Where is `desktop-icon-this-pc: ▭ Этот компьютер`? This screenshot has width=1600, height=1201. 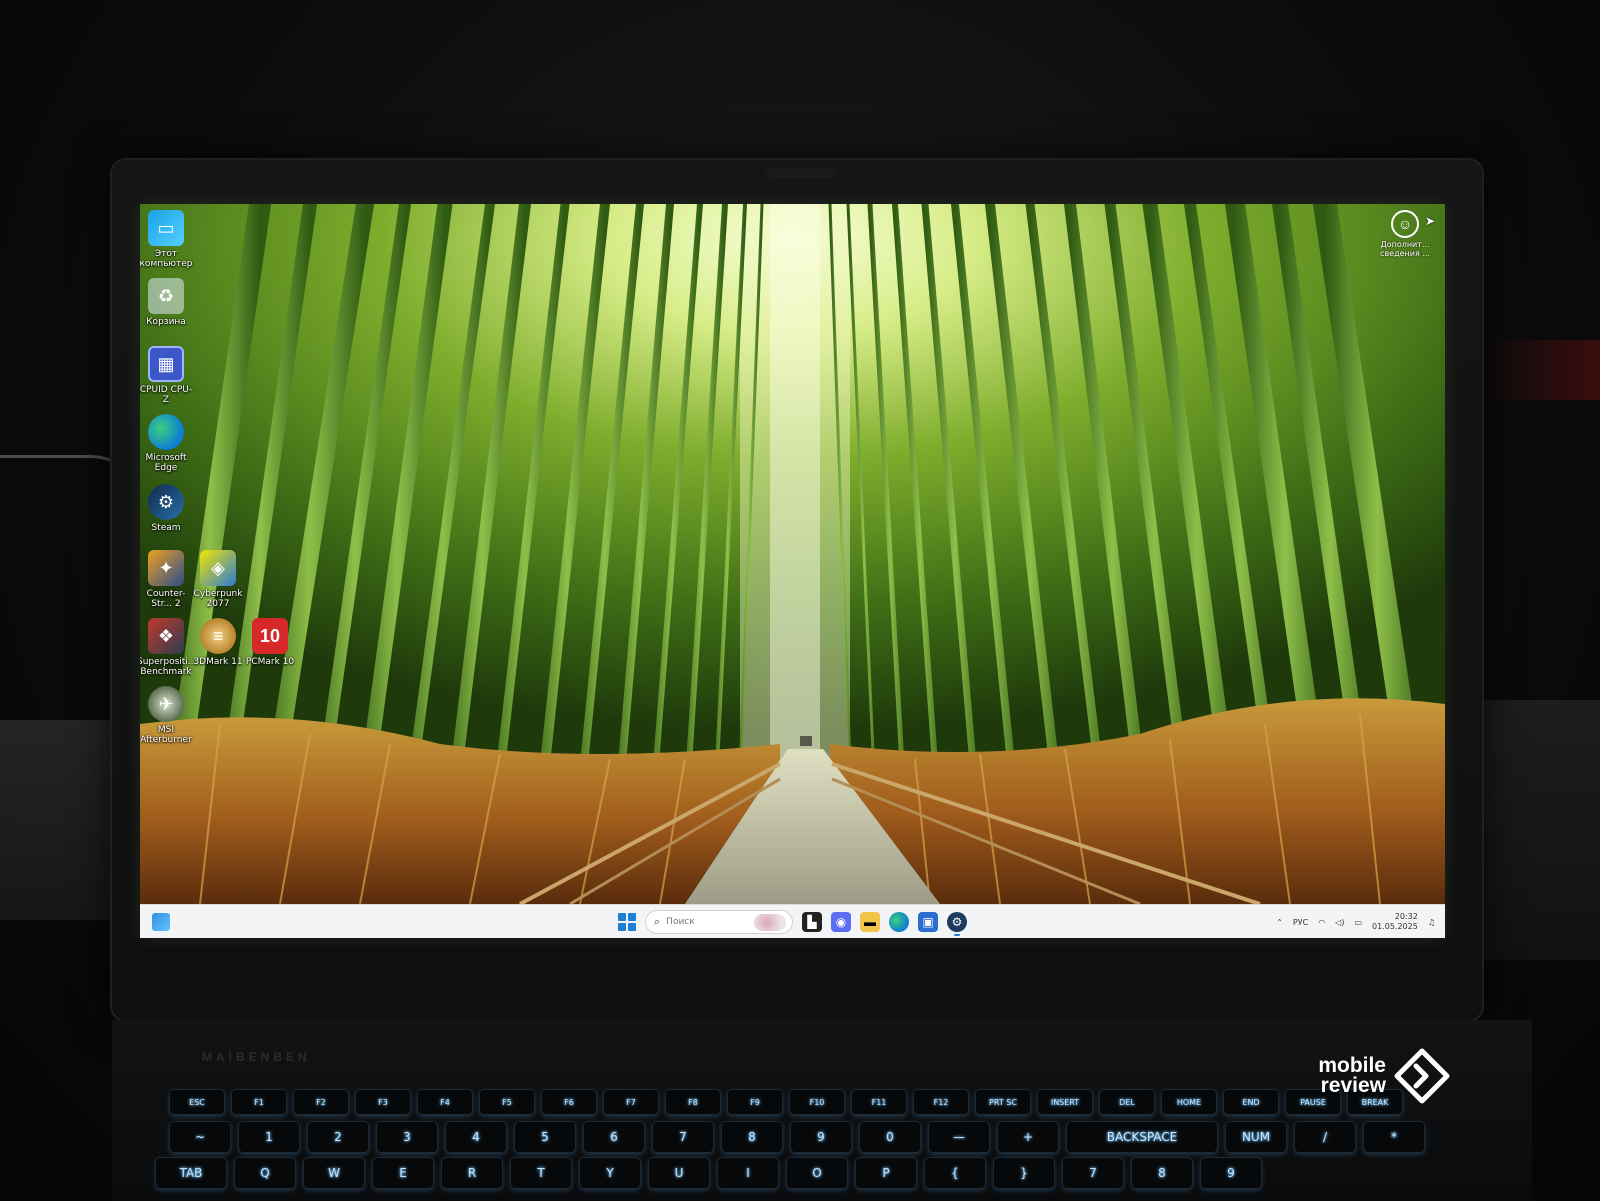 desktop-icon-this-pc: ▭ Этот компьютер is located at coordinates (167, 239).